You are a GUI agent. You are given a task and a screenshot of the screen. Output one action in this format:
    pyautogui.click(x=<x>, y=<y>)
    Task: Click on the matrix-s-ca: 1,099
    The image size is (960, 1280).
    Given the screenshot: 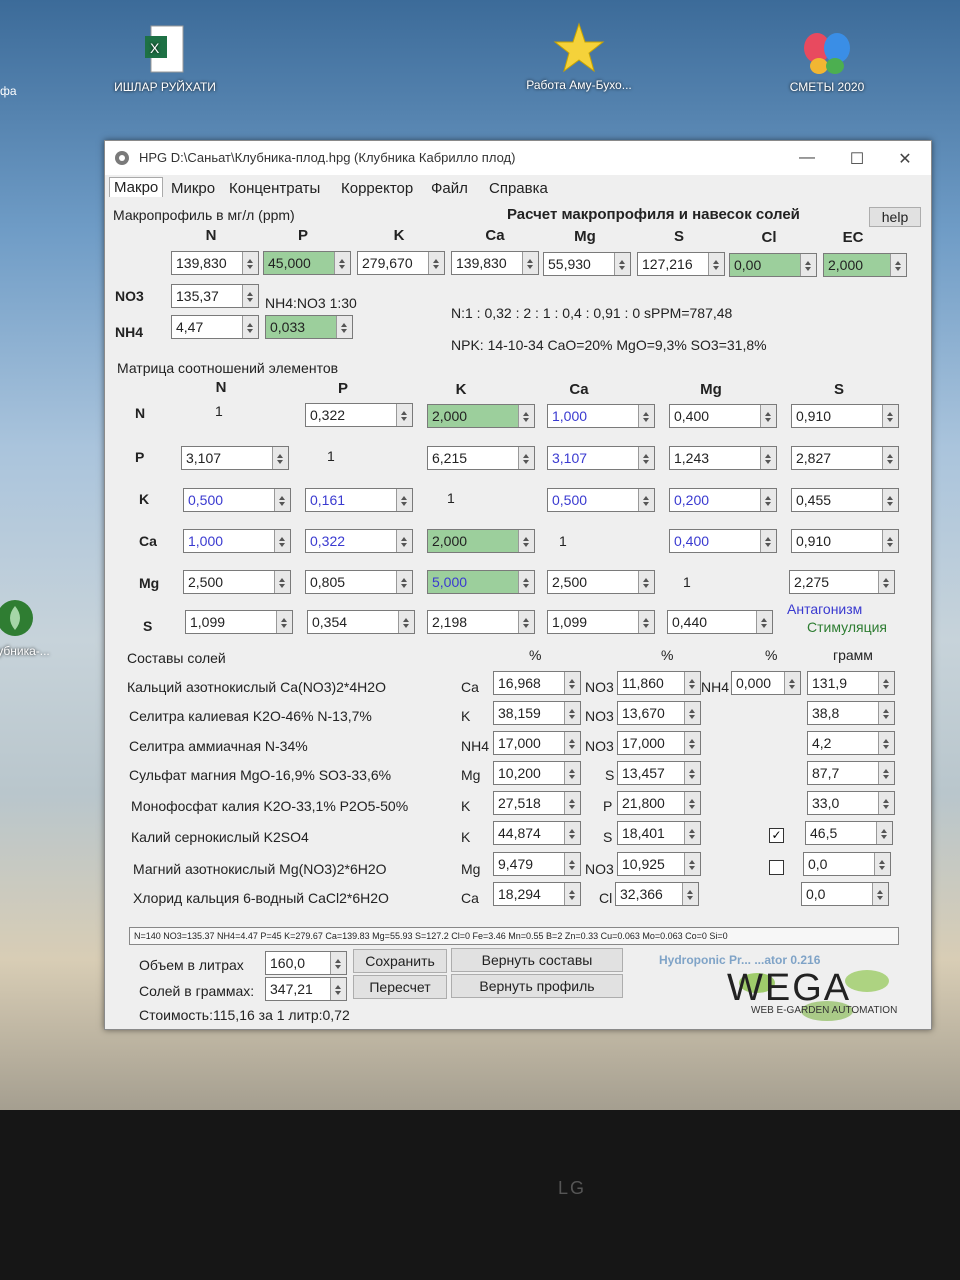 What is the action you would take?
    pyautogui.click(x=601, y=622)
    